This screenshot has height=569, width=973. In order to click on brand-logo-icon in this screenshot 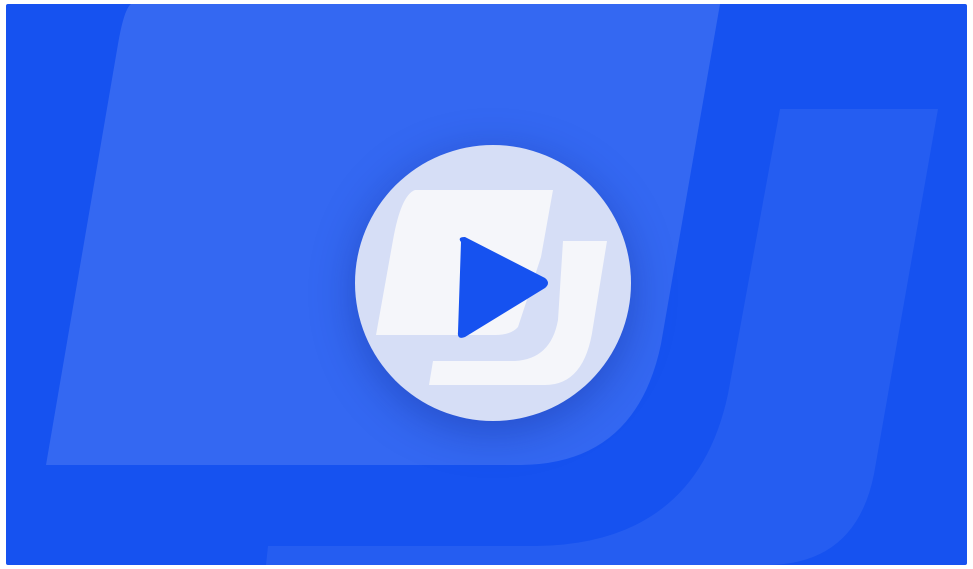, I will do `click(493, 283)`.